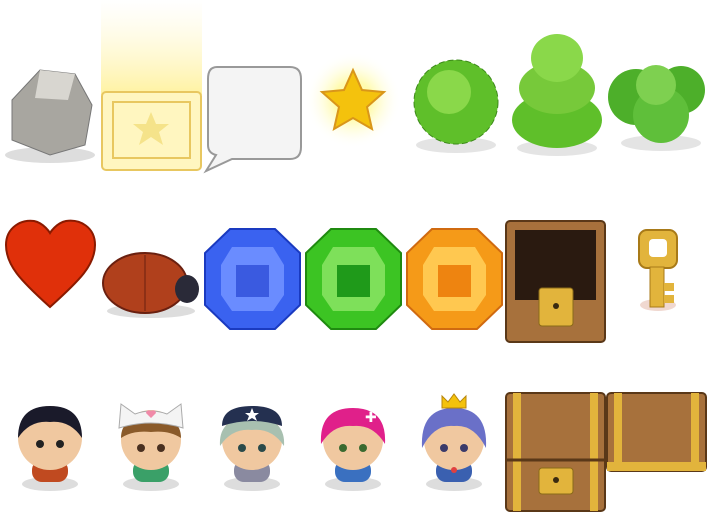  I want to click on gem-orange-icon, so click(454, 279).